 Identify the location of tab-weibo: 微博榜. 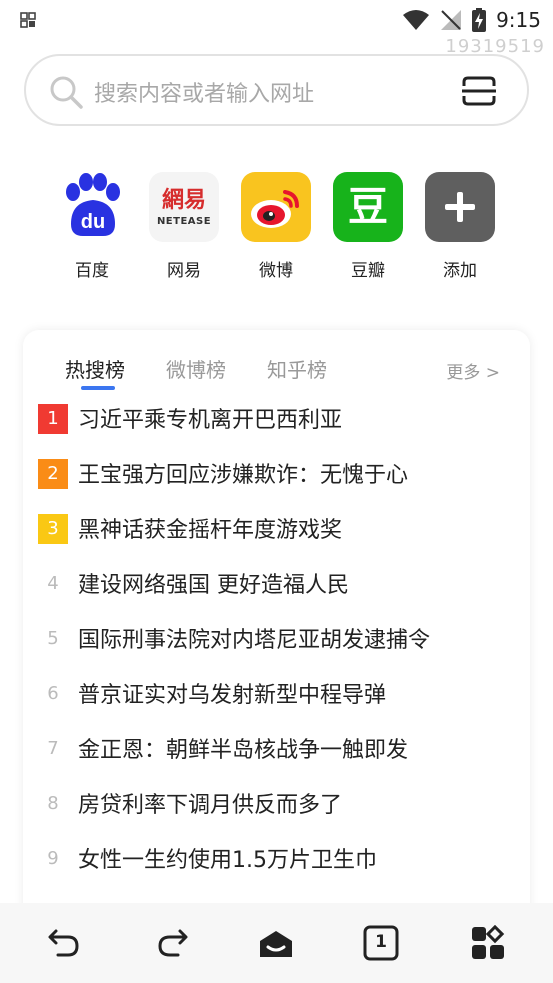
(196, 368).